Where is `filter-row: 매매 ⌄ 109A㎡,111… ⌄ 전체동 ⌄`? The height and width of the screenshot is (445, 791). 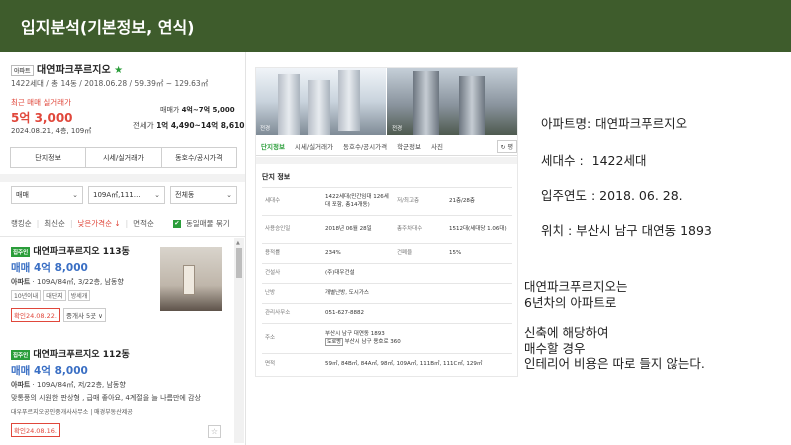 filter-row: 매매 ⌄ 109A㎡,111… ⌄ 전체동 ⌄ is located at coordinates (124, 195).